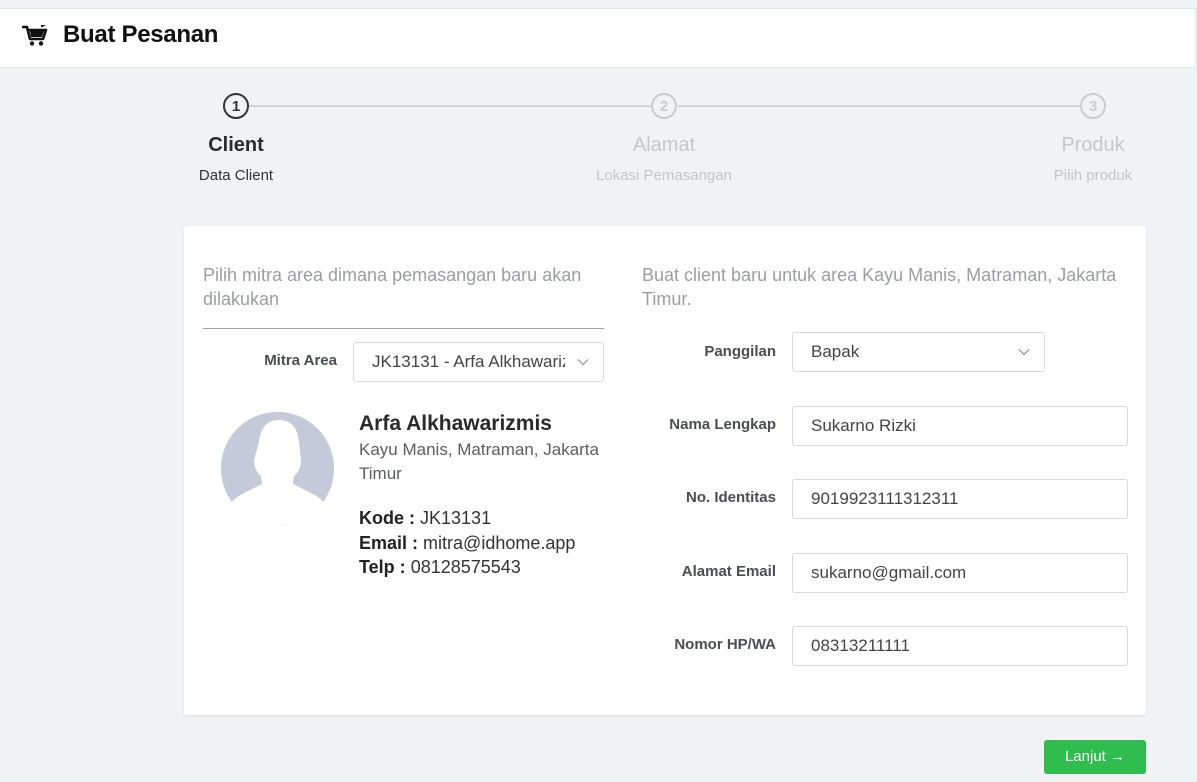 This screenshot has width=1197, height=782. Describe the element at coordinates (918, 352) in the screenshot. I see `panggilan-select: Bapak` at that location.